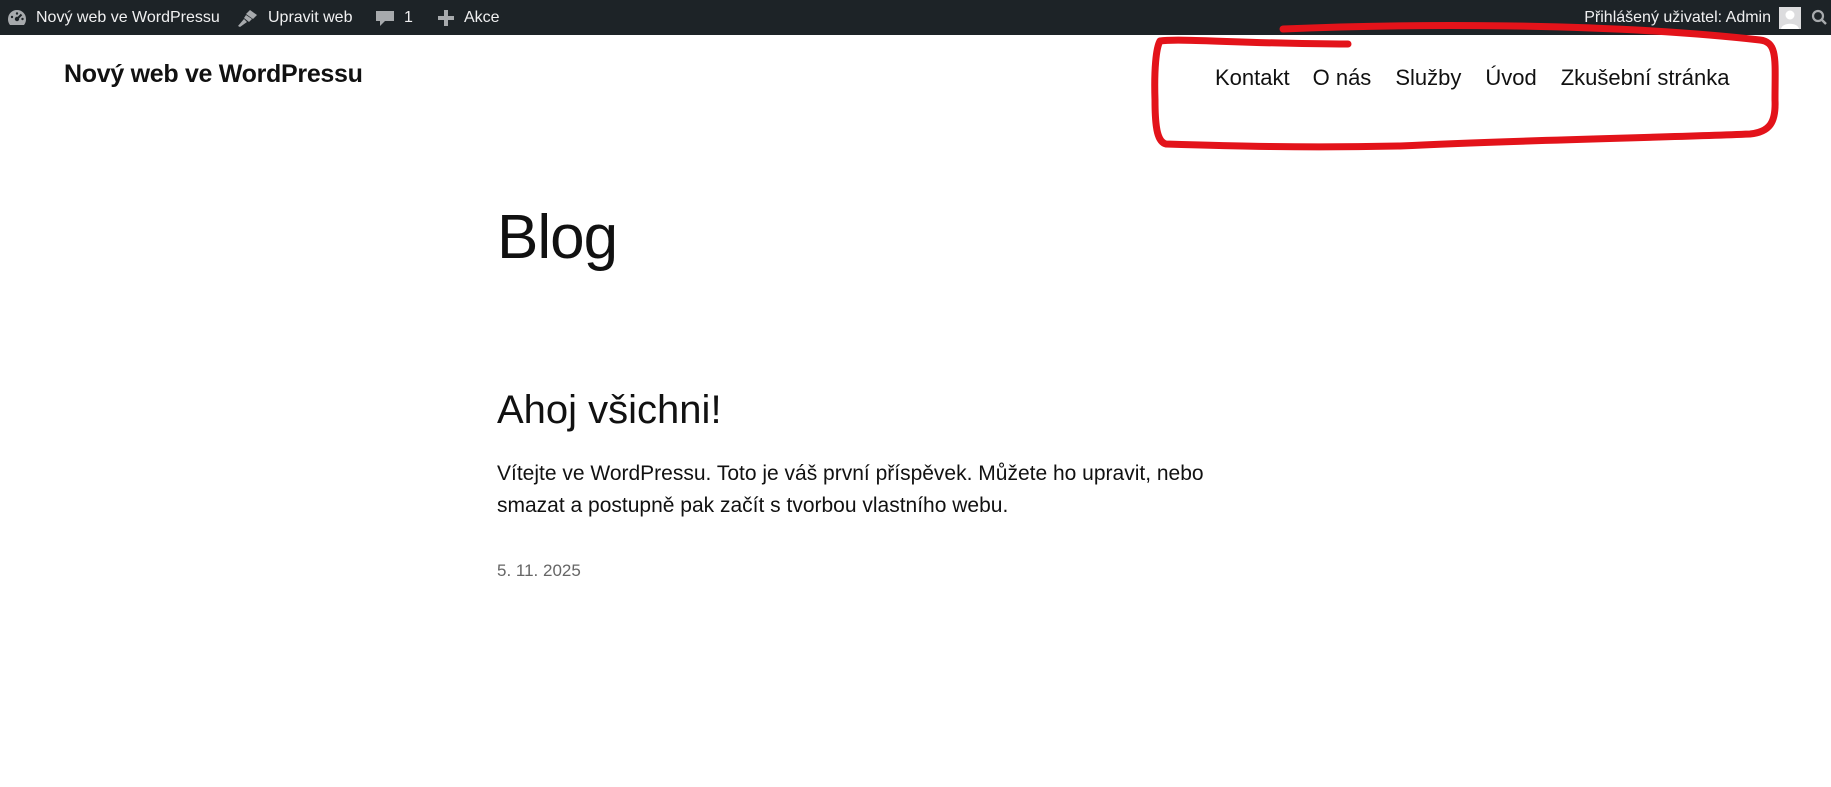 This screenshot has height=787, width=1831. I want to click on nav-item-sluzby: Služby, so click(1428, 78).